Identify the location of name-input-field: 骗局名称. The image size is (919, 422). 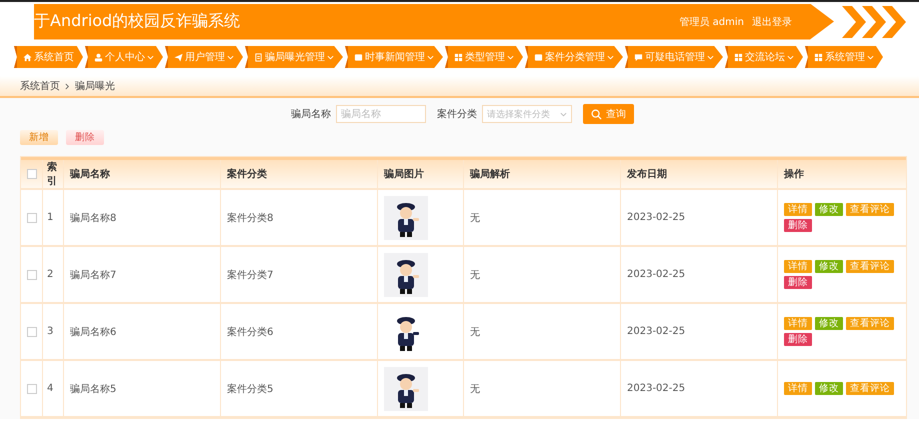
(381, 114).